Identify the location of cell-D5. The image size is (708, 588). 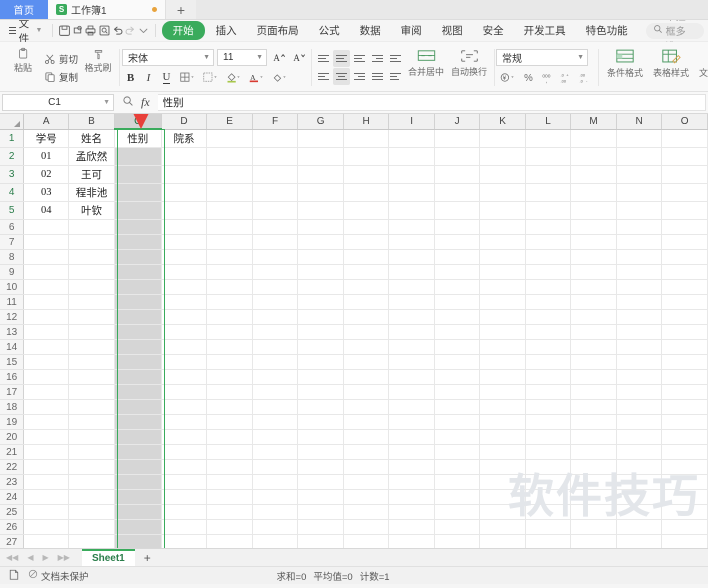
(184, 210).